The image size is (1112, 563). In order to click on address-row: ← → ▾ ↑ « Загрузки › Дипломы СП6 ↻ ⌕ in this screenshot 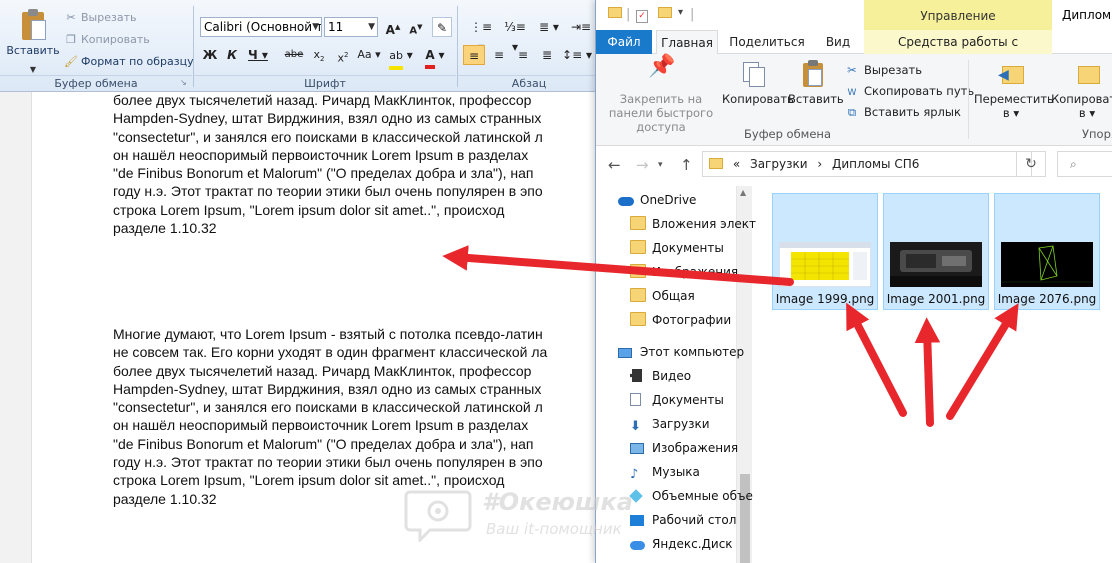, I will do `click(854, 164)`.